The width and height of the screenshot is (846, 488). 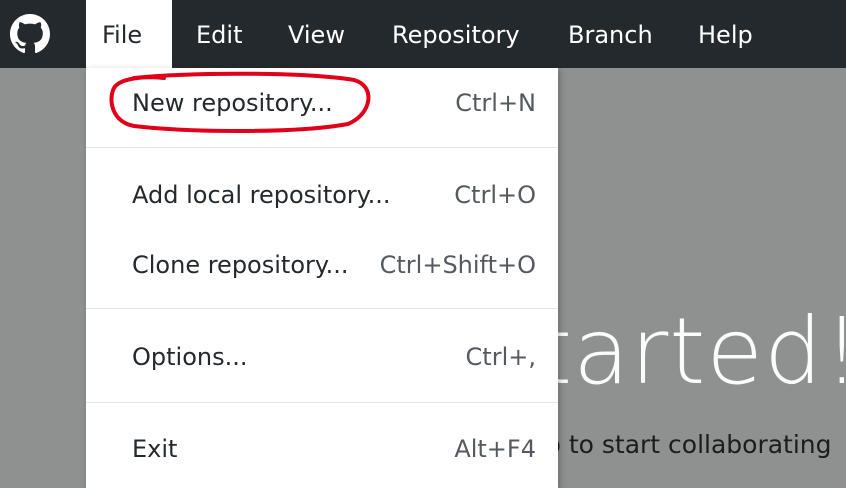 I want to click on menu-item-shortcut: Alt+F4, so click(x=495, y=449).